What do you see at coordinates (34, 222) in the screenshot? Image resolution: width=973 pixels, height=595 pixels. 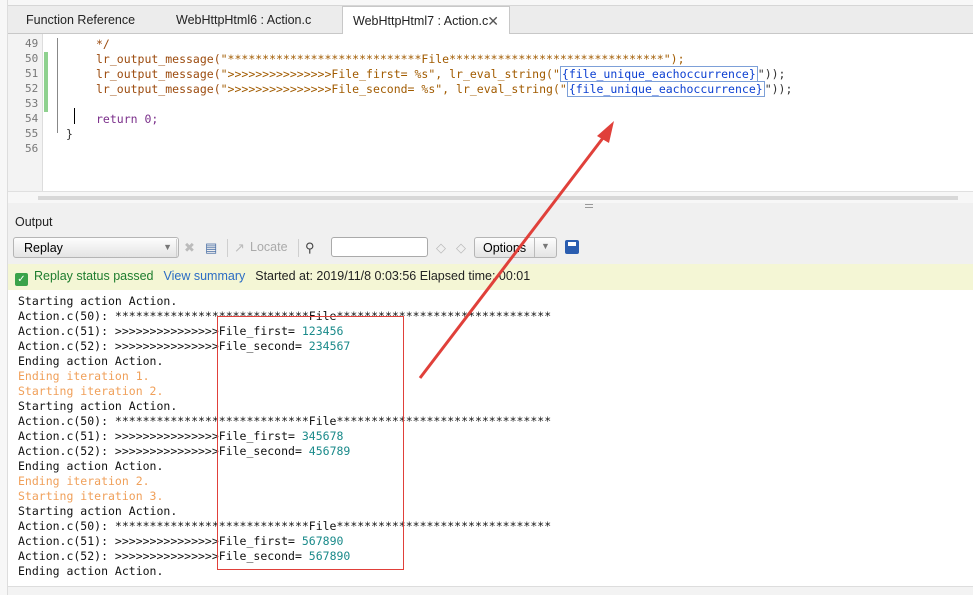 I see `output-panel-title: Output` at bounding box center [34, 222].